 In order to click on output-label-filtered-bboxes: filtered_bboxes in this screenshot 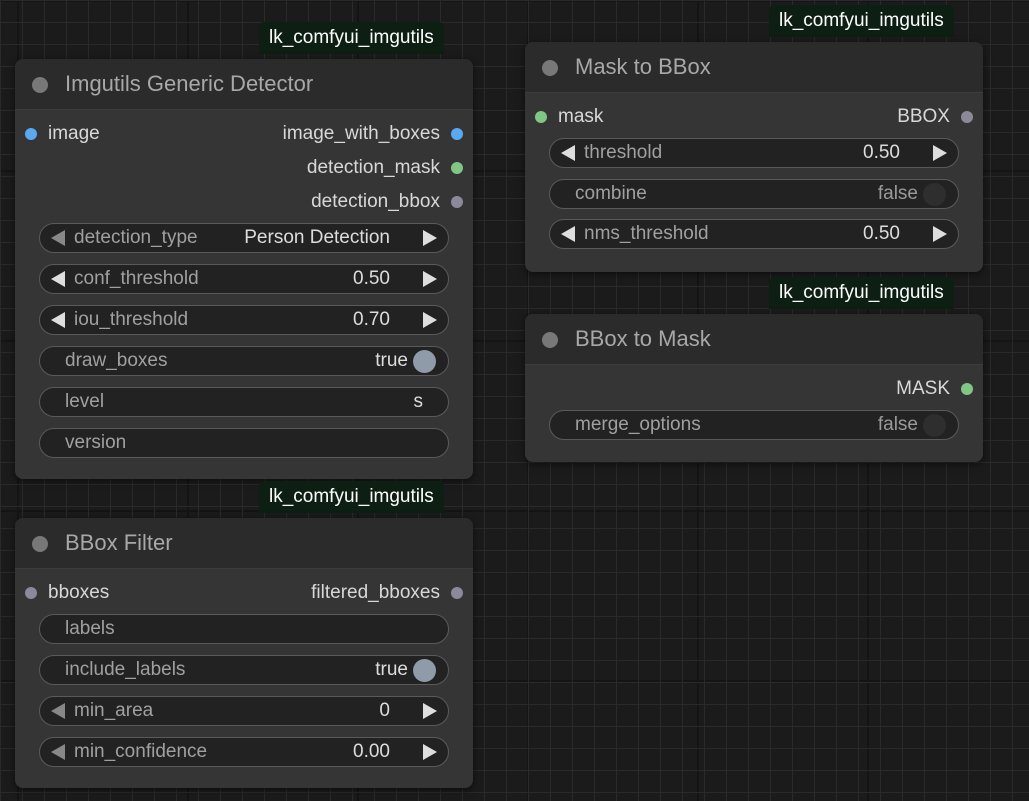, I will do `click(375, 592)`.